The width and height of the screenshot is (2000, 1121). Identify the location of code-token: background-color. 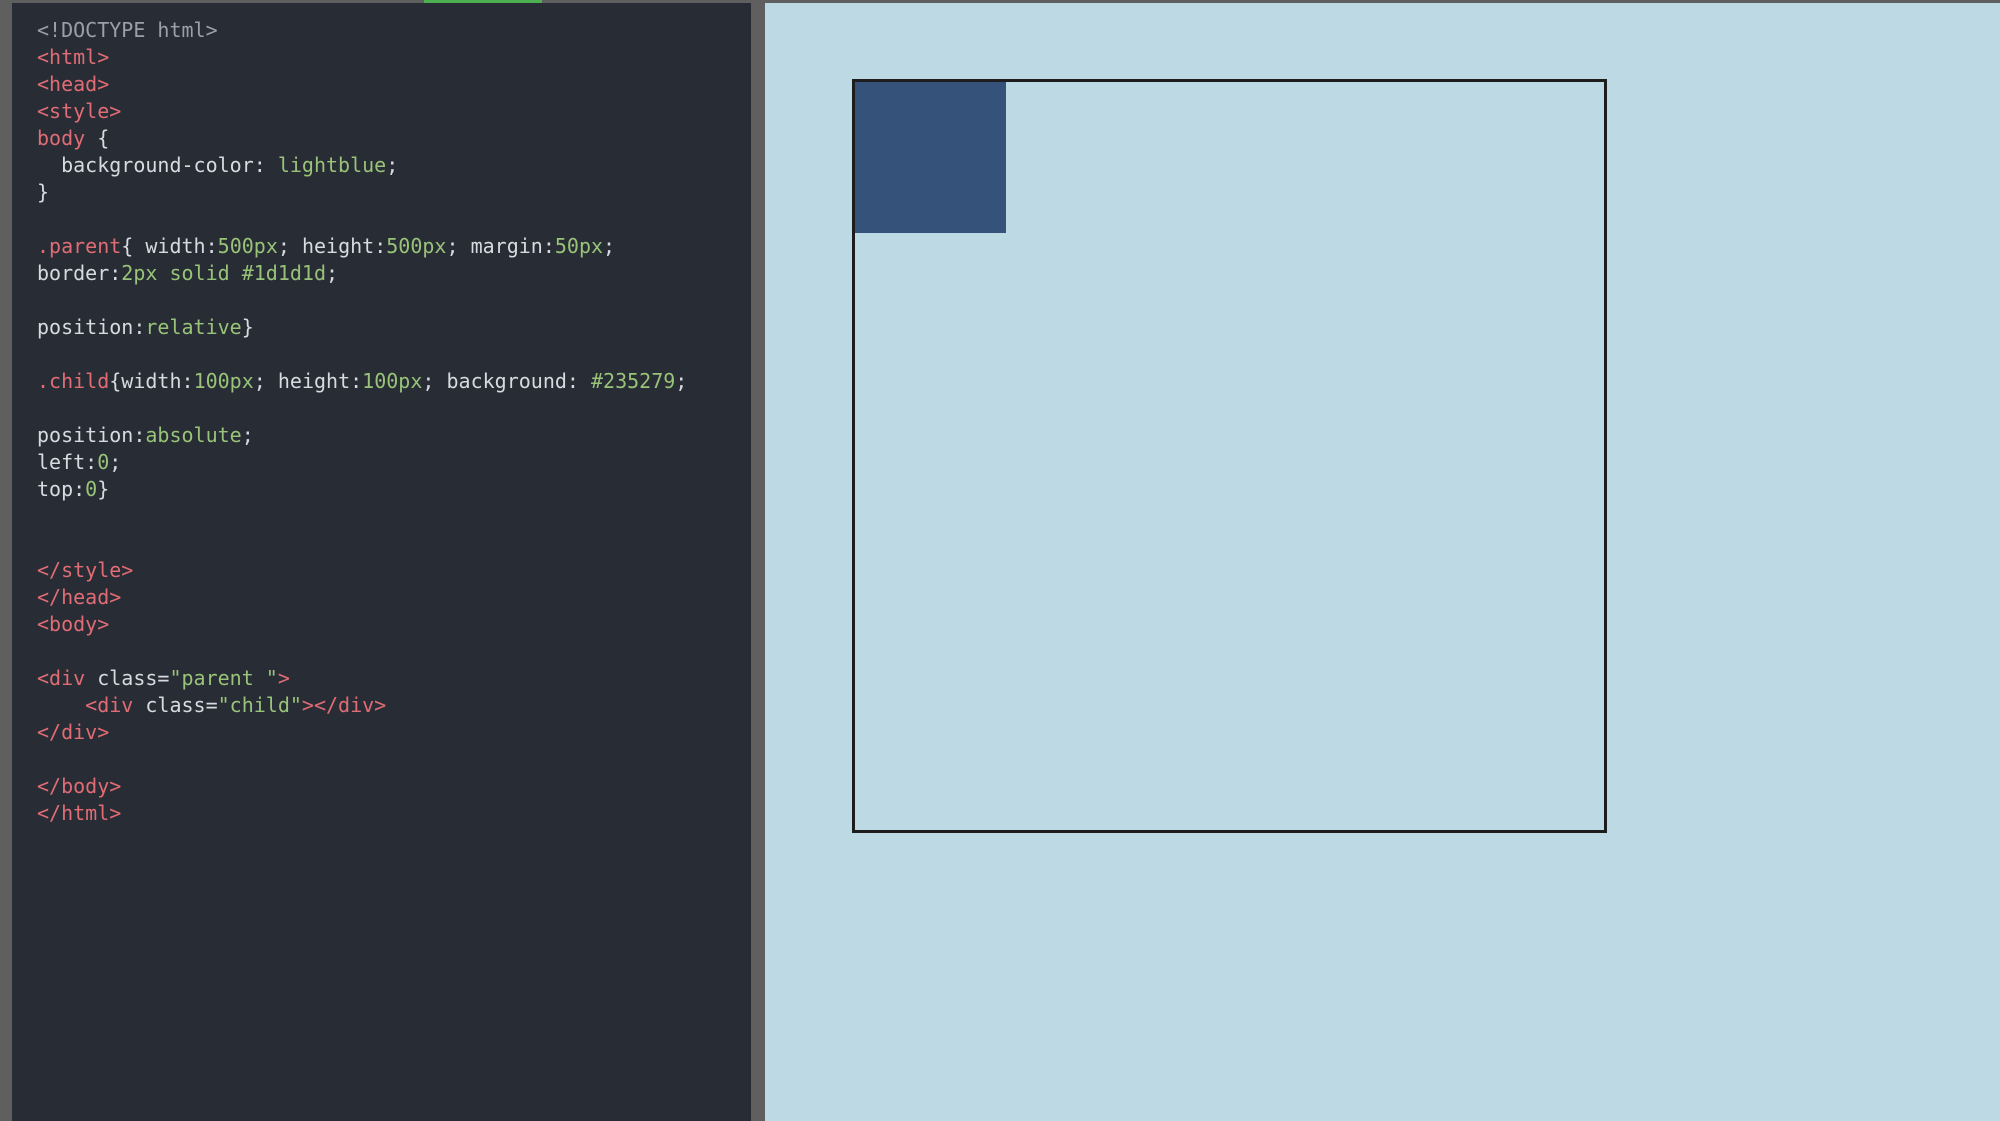
(145, 165).